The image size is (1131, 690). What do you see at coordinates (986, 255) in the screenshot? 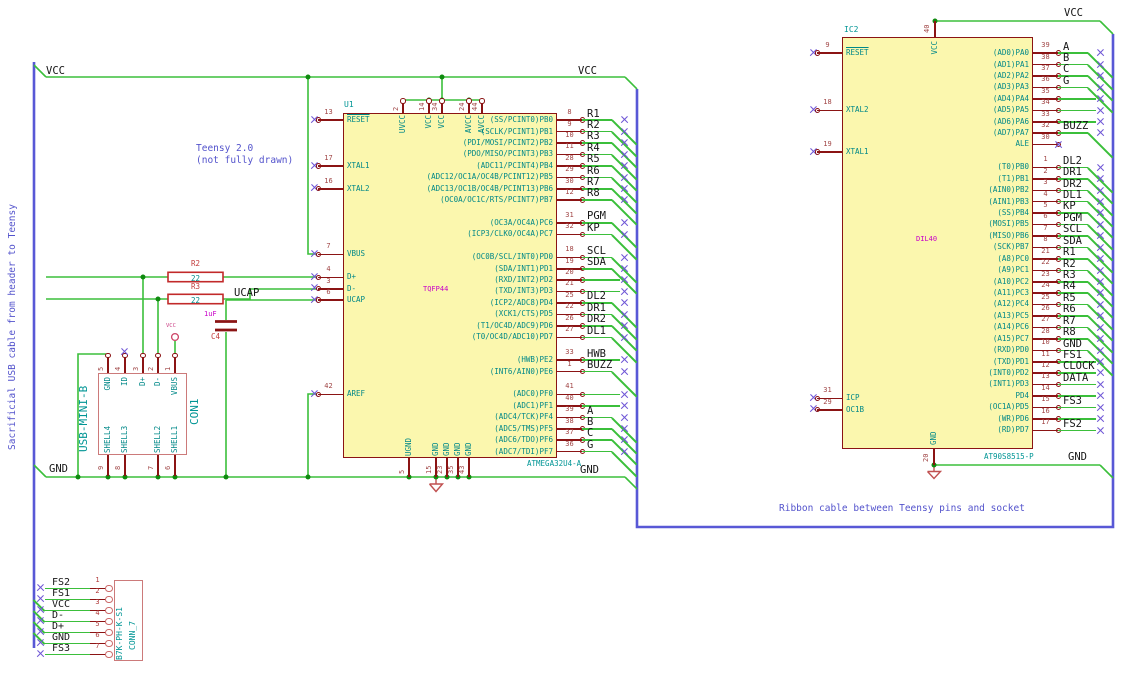
I see `pin-row: (SCK)PB7 8 SDA` at bounding box center [986, 255].